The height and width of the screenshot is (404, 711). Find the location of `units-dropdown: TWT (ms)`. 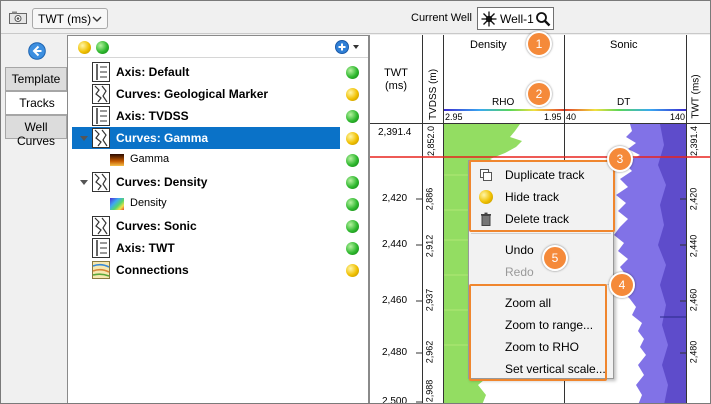

units-dropdown: TWT (ms) is located at coordinates (70, 18).